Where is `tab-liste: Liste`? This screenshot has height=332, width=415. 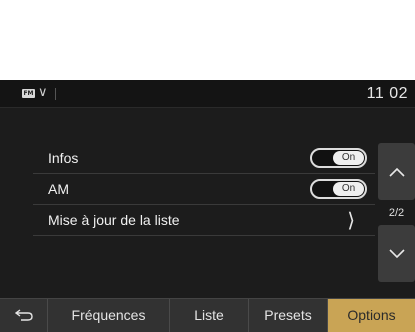
tab-liste: Liste is located at coordinates (209, 315).